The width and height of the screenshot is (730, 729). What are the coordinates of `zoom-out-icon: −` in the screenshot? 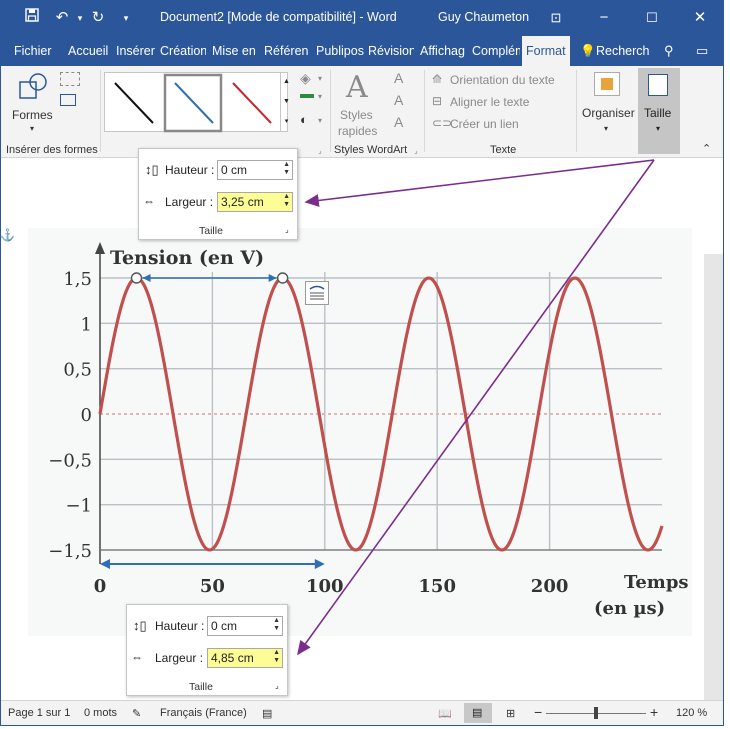 It's located at (538, 712).